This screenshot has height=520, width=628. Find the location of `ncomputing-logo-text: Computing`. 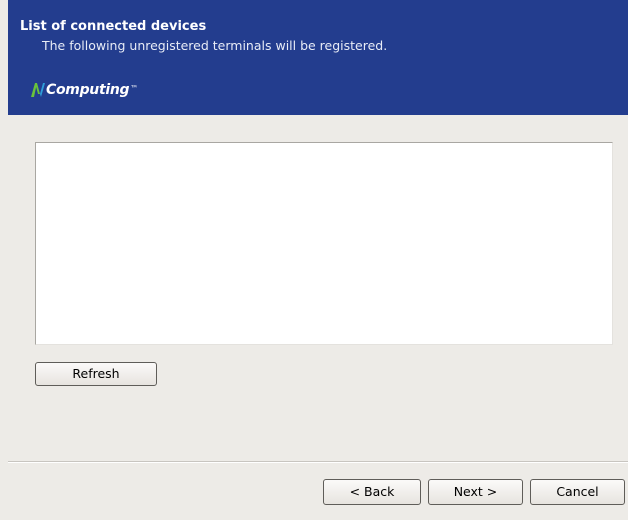

ncomputing-logo-text: Computing is located at coordinates (88, 90).